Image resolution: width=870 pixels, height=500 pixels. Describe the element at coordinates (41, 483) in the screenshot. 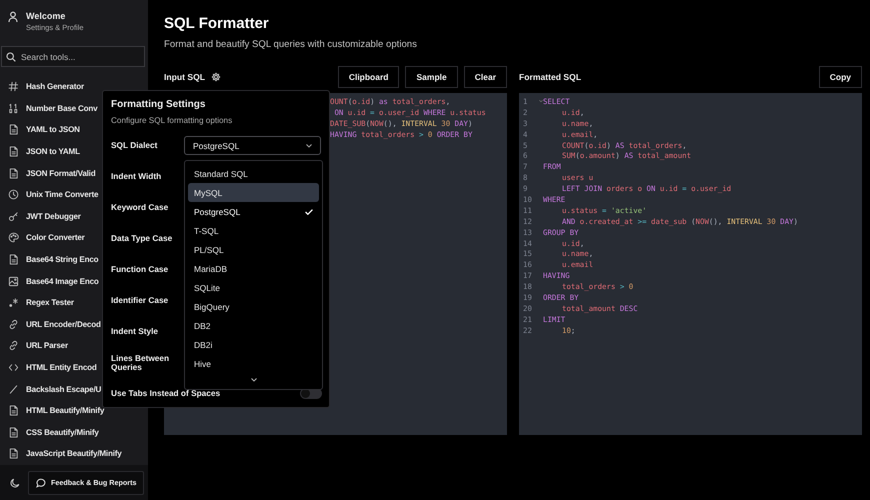

I see `chat-bubble-icon` at that location.